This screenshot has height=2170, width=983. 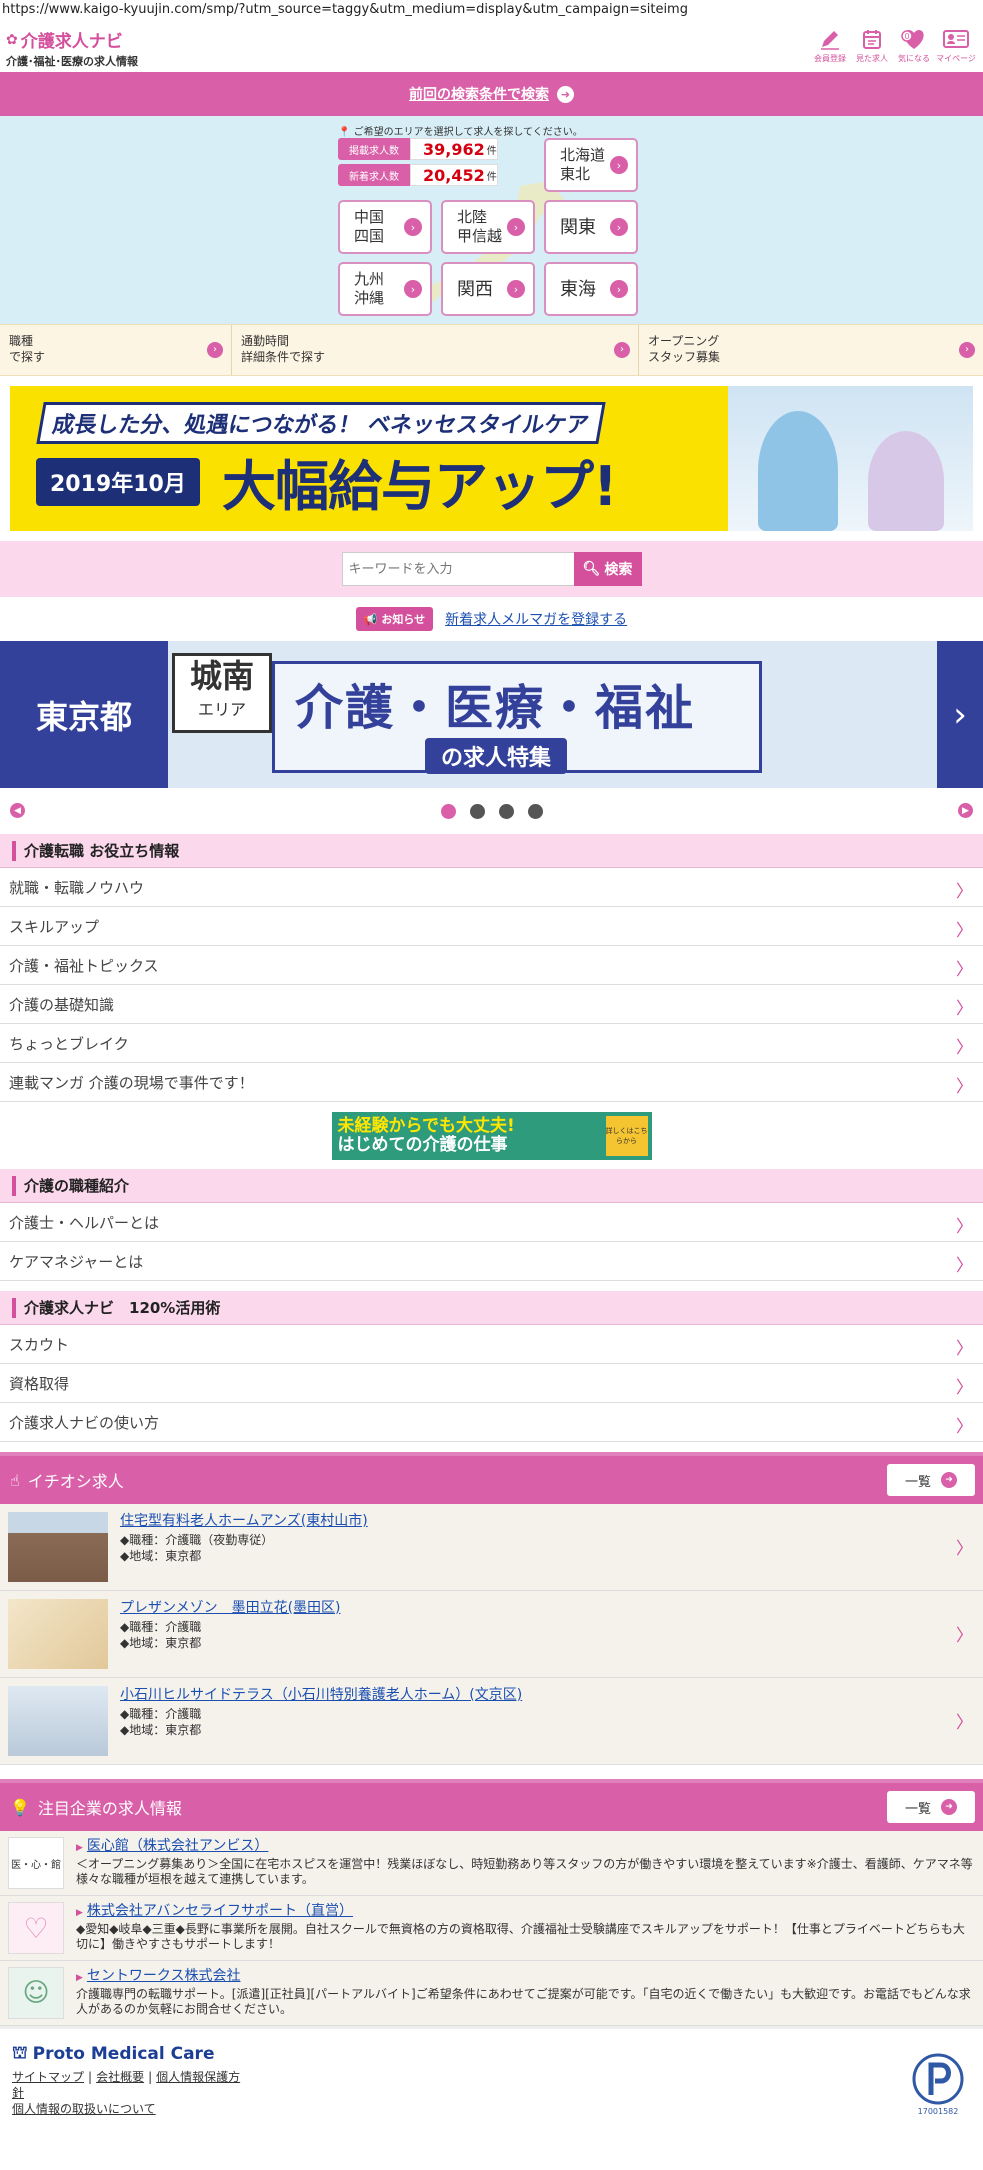 What do you see at coordinates (491, 1634) in the screenshot?
I see `job-item: プレザンメゾン 墨田立花(墨田区) ◆職種：介護職 ◆地域：東京都 〉` at bounding box center [491, 1634].